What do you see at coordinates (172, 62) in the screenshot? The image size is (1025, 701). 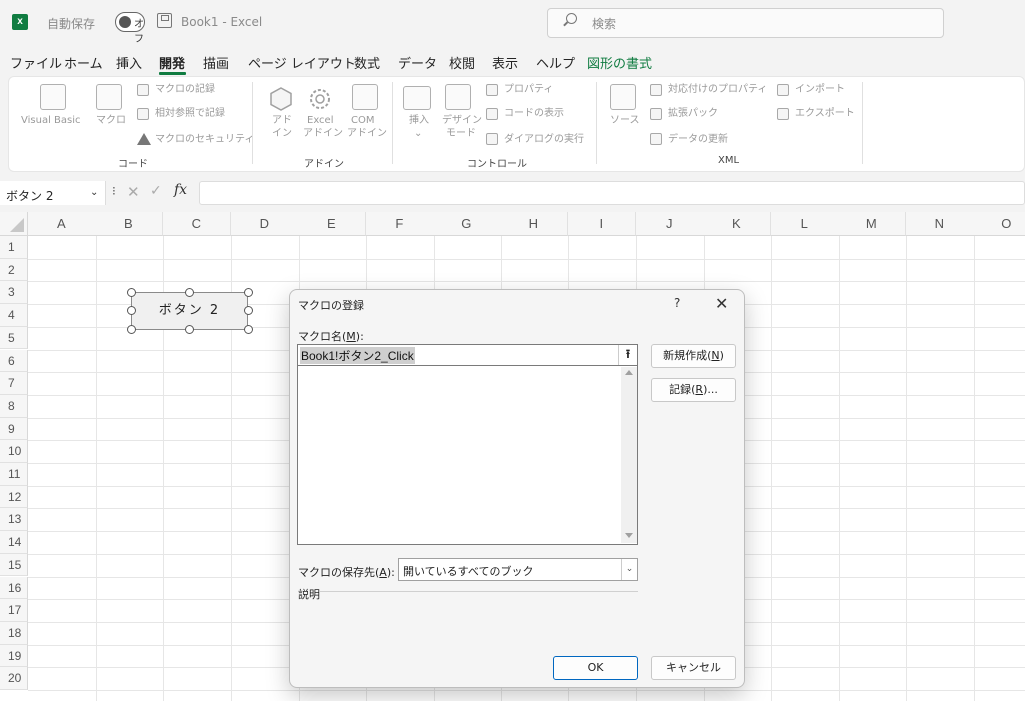 I see `tab-developer: 開発` at bounding box center [172, 62].